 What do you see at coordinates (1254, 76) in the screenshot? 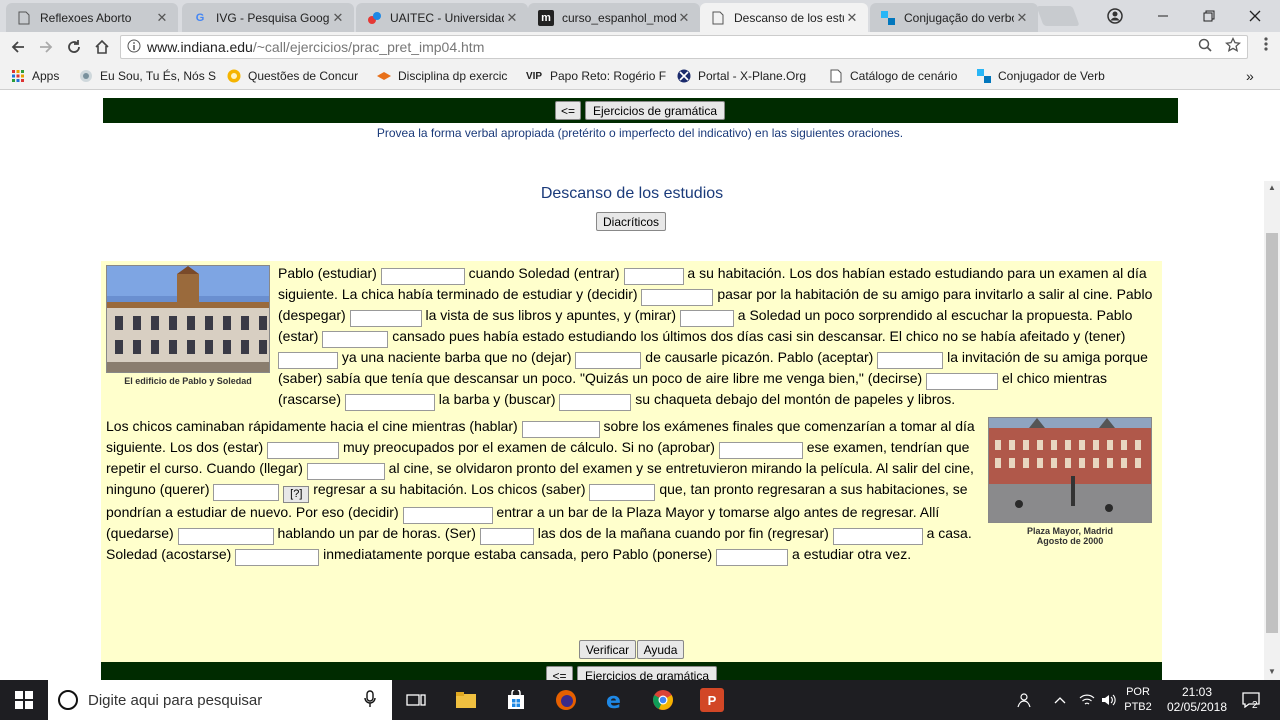
I see `more-bookmarks-chevron-icon: »` at bounding box center [1254, 76].